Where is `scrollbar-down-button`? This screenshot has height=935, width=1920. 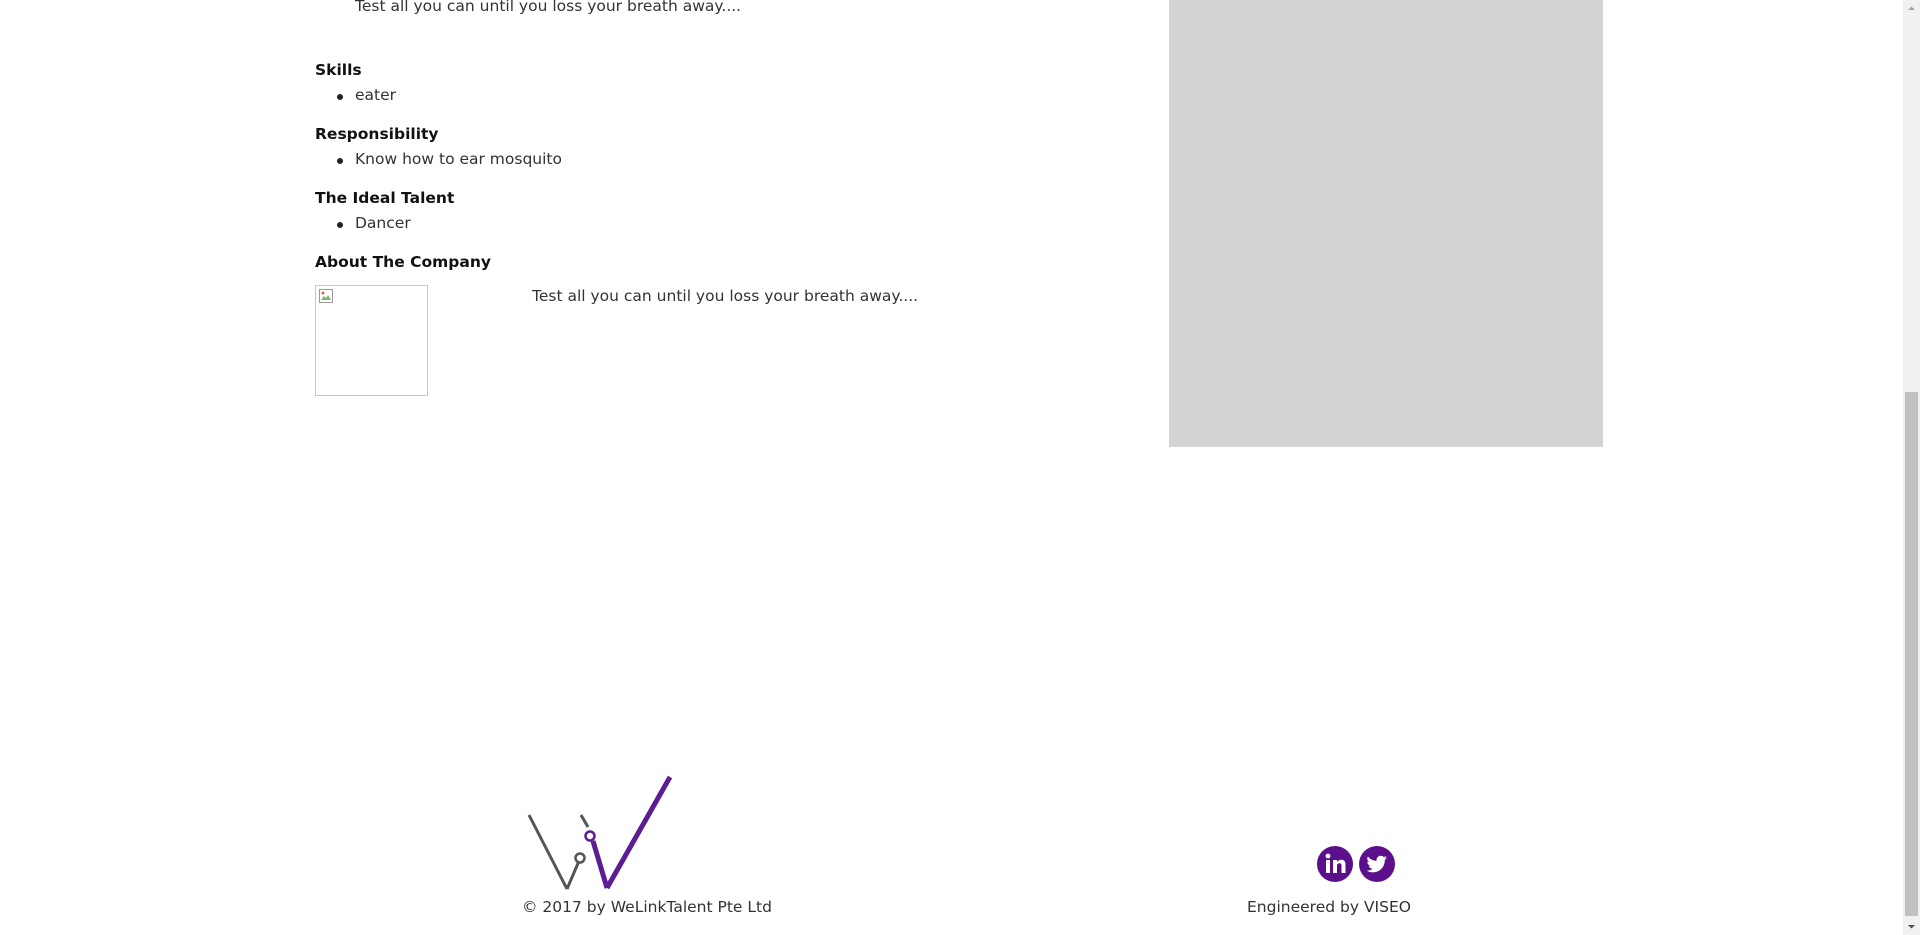
scrollbar-down-button is located at coordinates (1911, 926).